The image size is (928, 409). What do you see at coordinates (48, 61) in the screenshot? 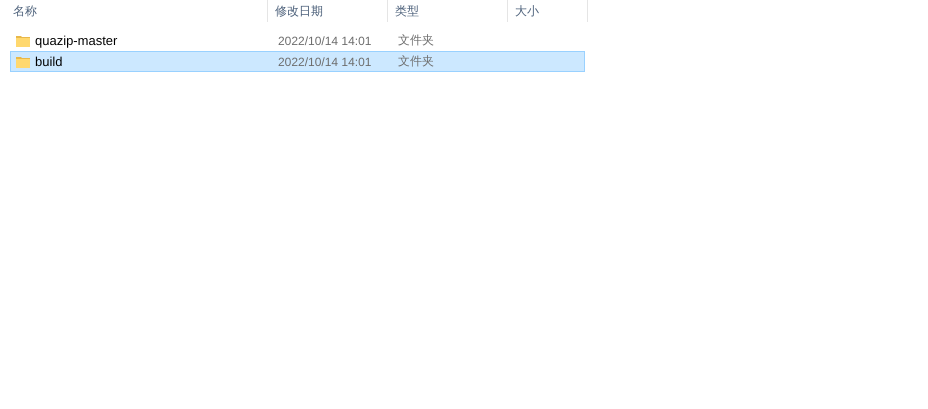
I see `file-name: build` at bounding box center [48, 61].